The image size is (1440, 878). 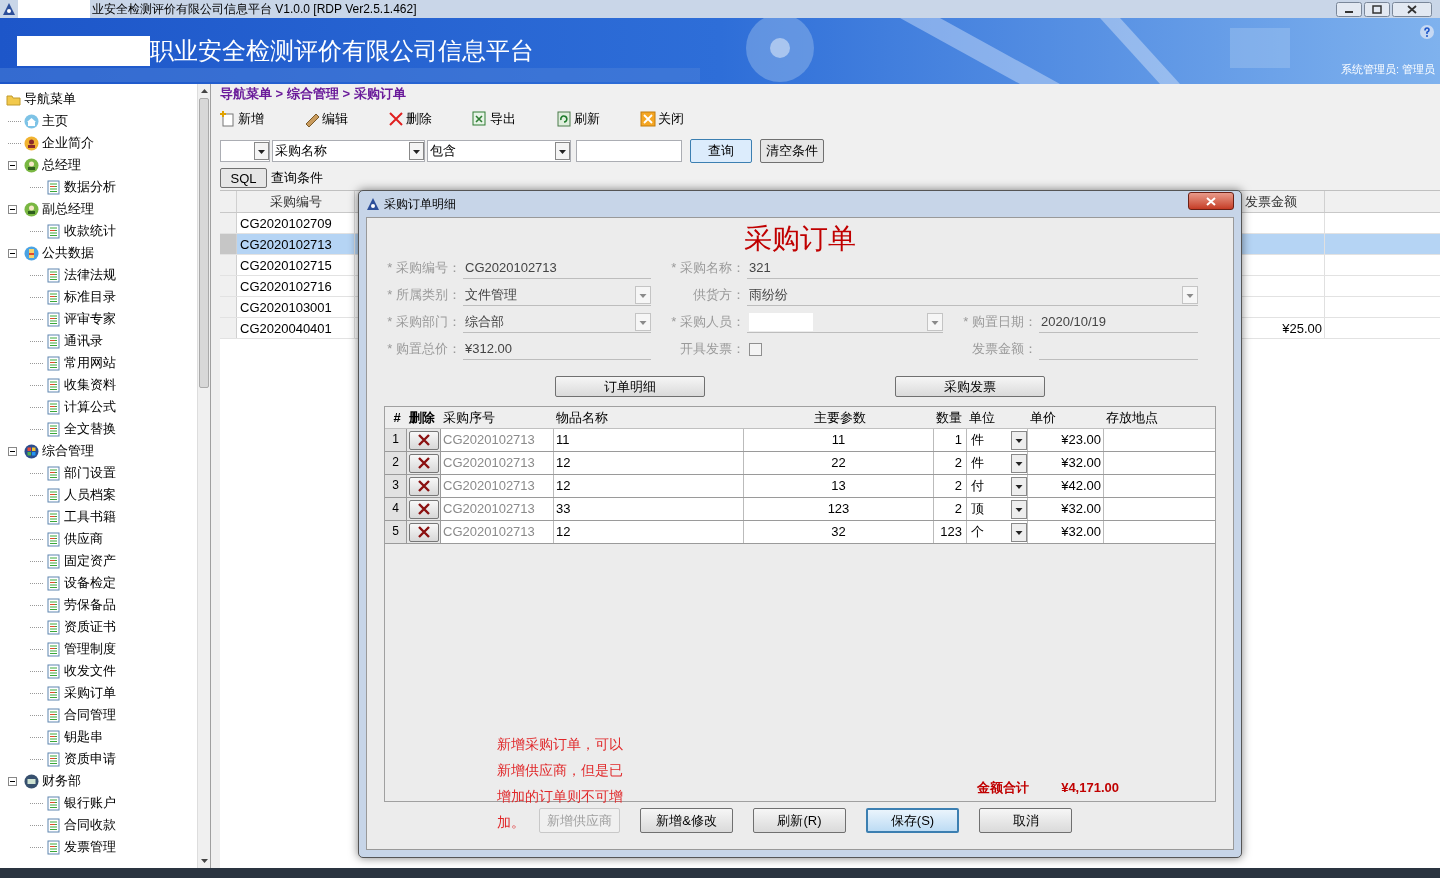 I want to click on tree-item: 工具书籍, so click(x=90, y=517).